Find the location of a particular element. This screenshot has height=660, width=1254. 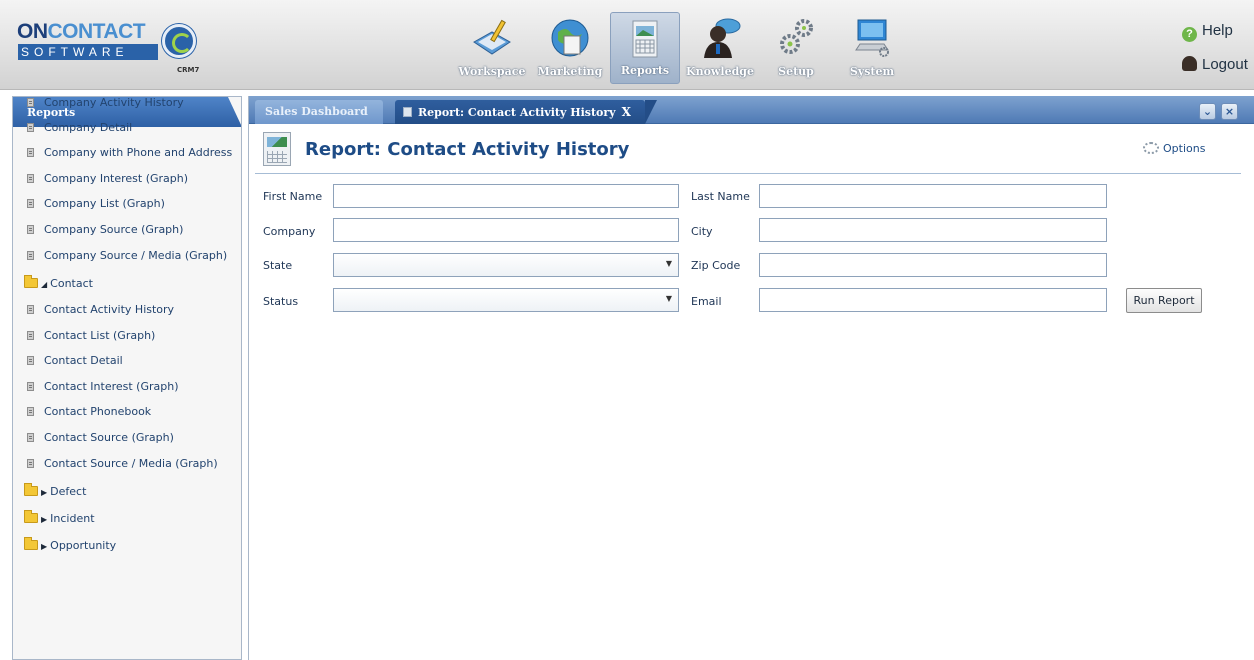

workspace-icon is located at coordinates (492, 37).